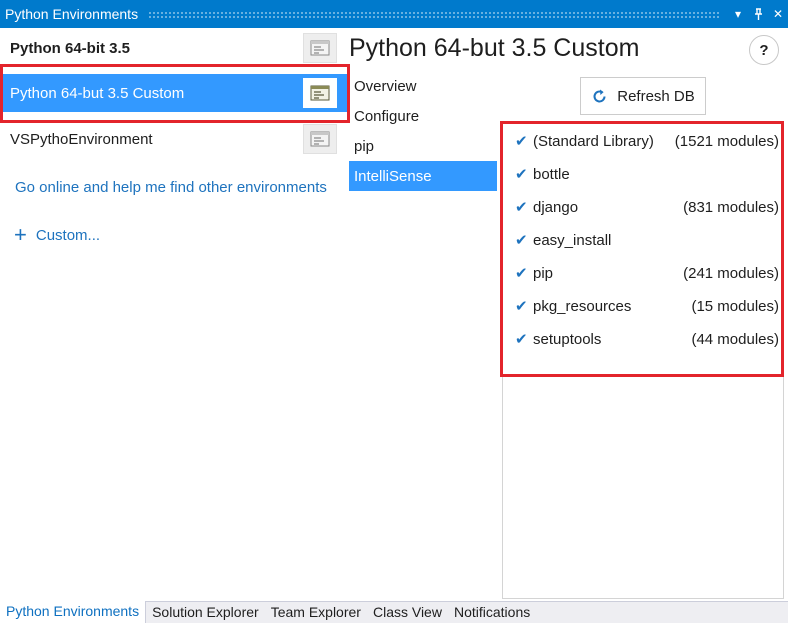  Describe the element at coordinates (173, 139) in the screenshot. I see `env-item-vspythoenvironment: VSPythoEnvironment` at that location.